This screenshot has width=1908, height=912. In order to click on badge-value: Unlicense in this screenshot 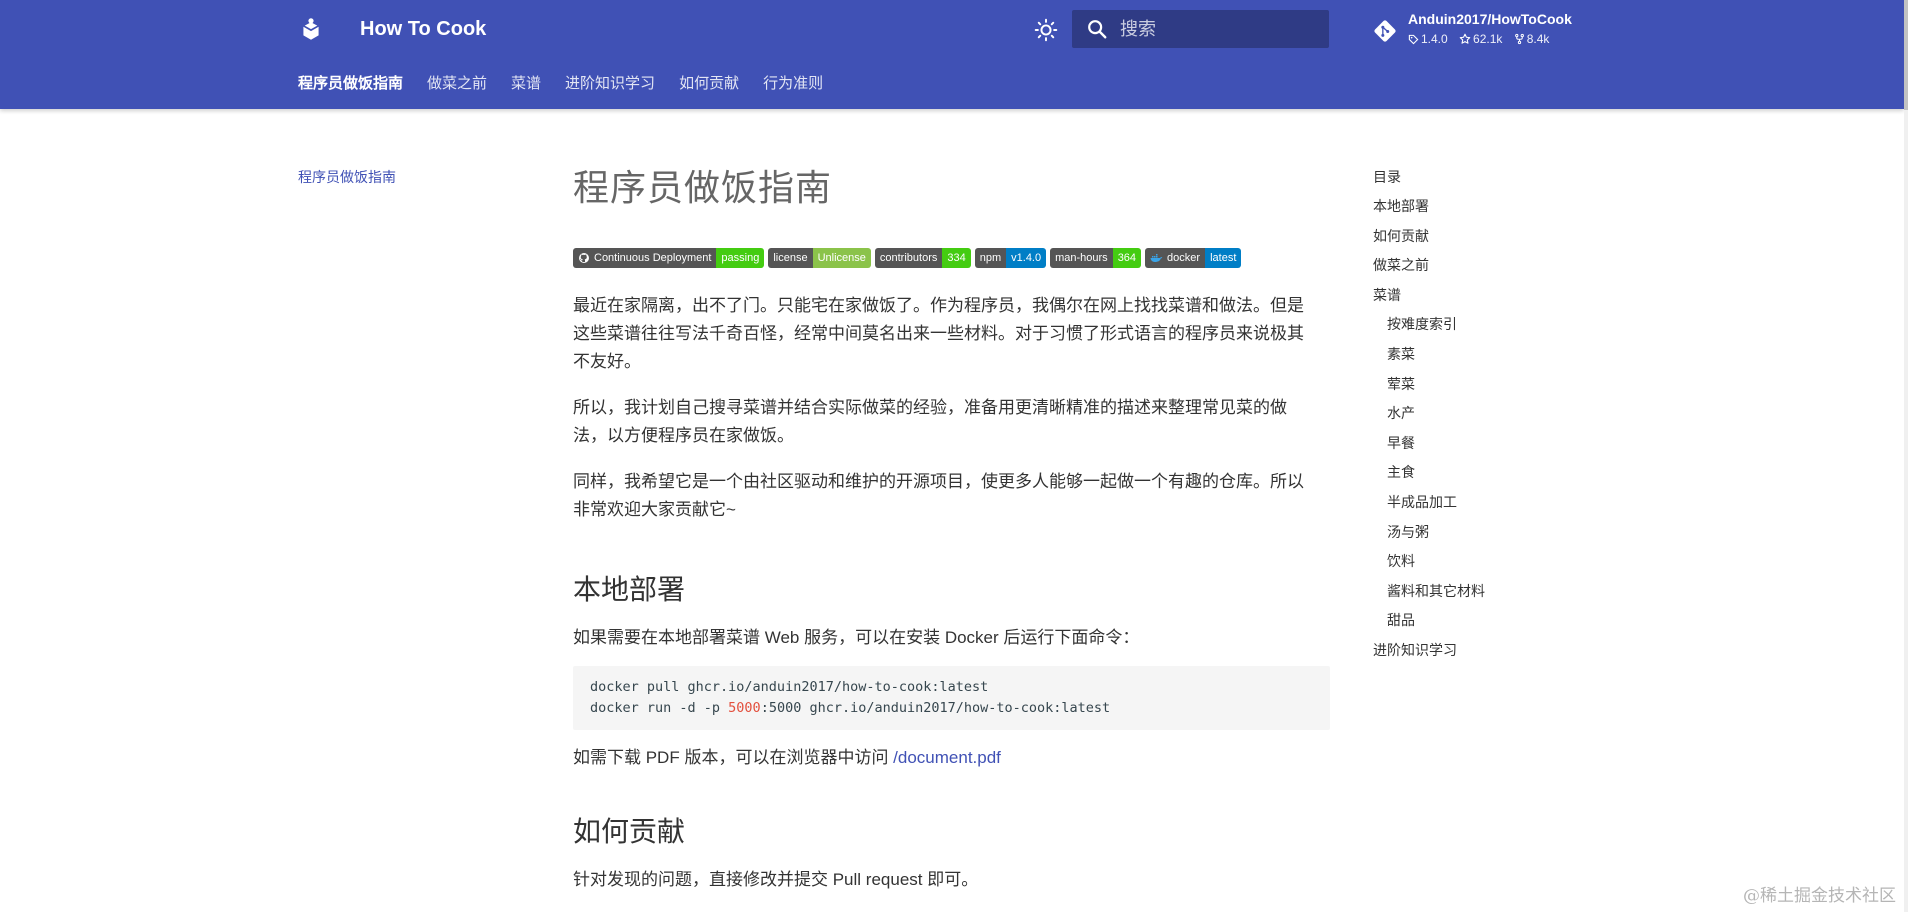, I will do `click(841, 258)`.